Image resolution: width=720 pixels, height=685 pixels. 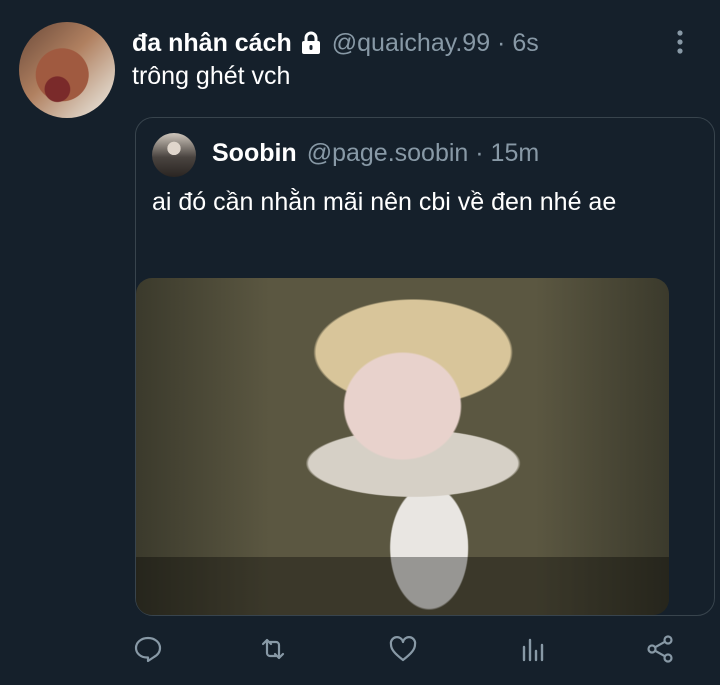 I want to click on quoted-tweet-header: Soobin @page.soobin · 15m, so click(x=375, y=153).